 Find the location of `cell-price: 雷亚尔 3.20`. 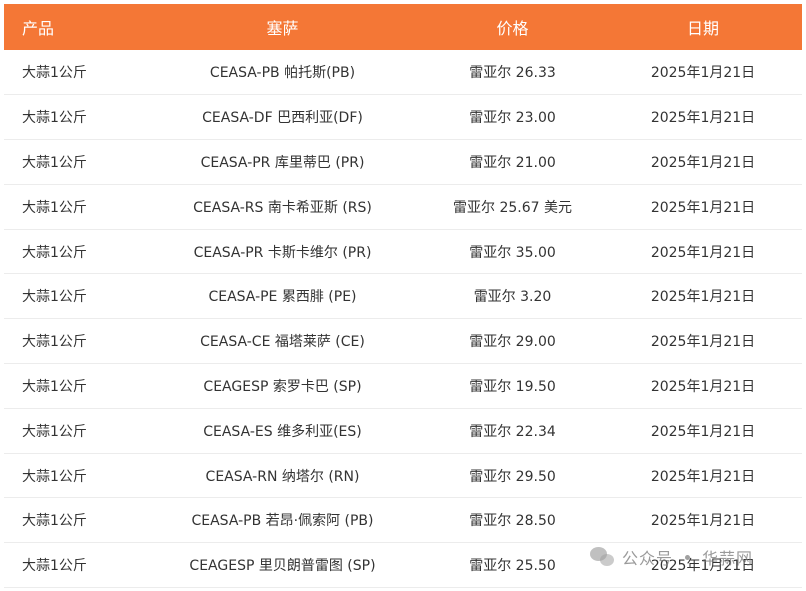

cell-price: 雷亚尔 3.20 is located at coordinates (512, 297).